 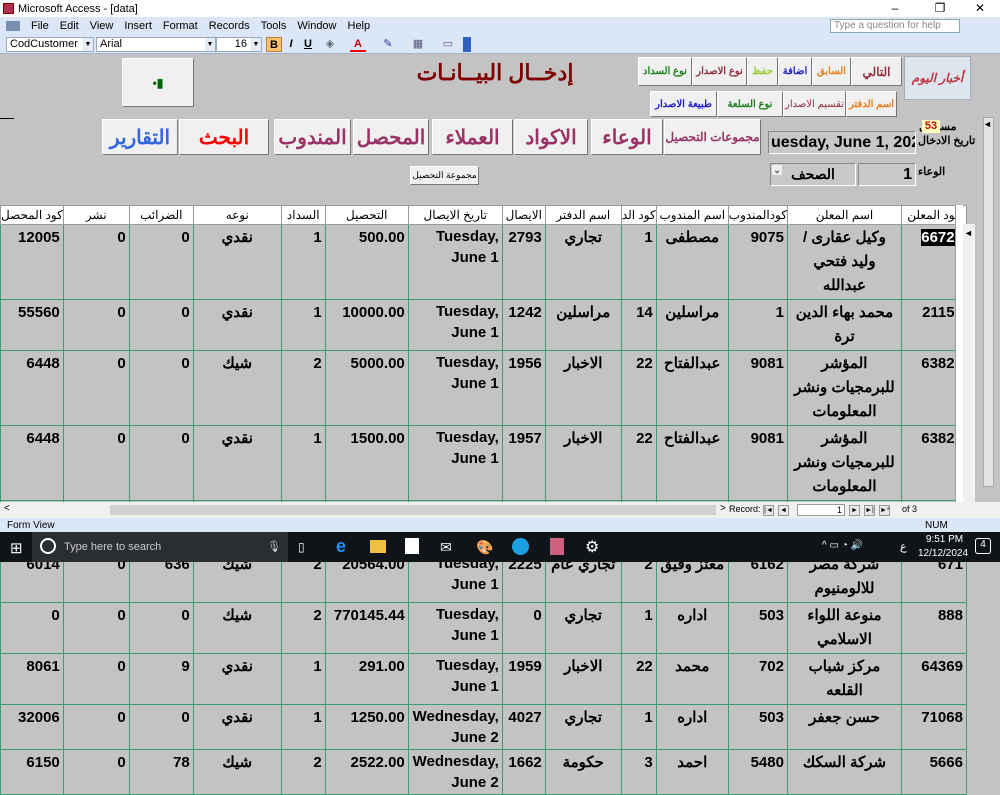 I want to click on input-language: ع, so click(x=903, y=546).